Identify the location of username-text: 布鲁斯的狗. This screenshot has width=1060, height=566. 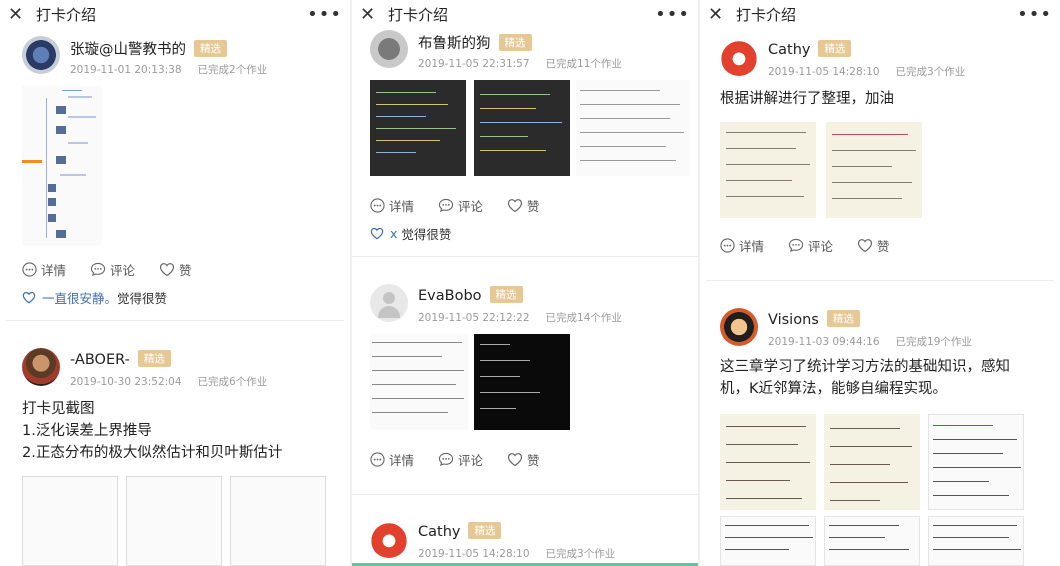
(454, 44).